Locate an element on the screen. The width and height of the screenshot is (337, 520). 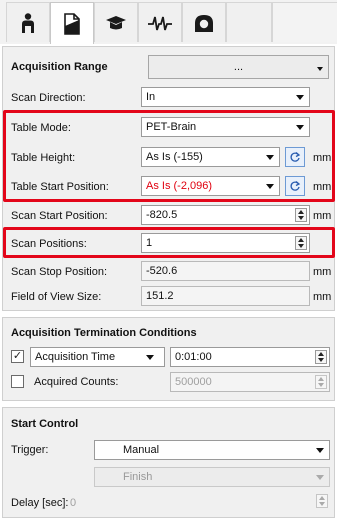
scan-stop-position-unit: mm is located at coordinates (322, 272).